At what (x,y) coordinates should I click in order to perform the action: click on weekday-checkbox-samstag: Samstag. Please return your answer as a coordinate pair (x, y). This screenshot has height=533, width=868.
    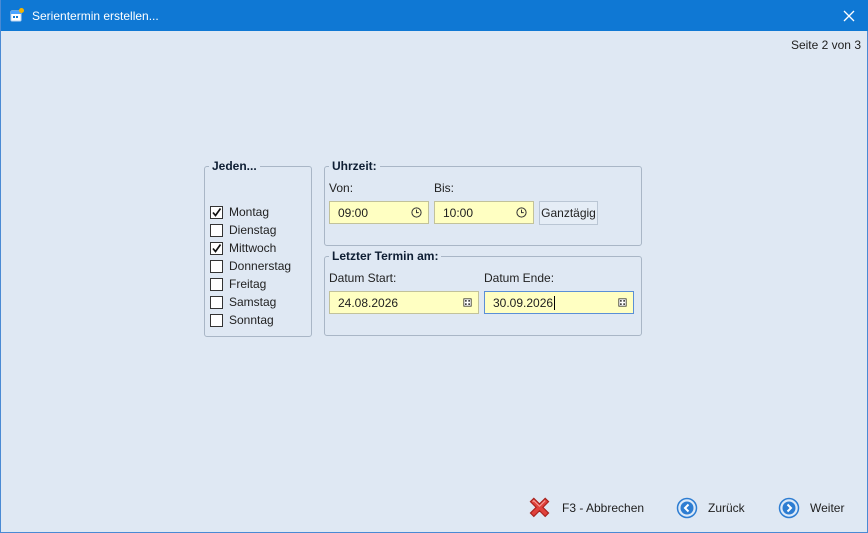
    Looking at the image, I should click on (243, 302).